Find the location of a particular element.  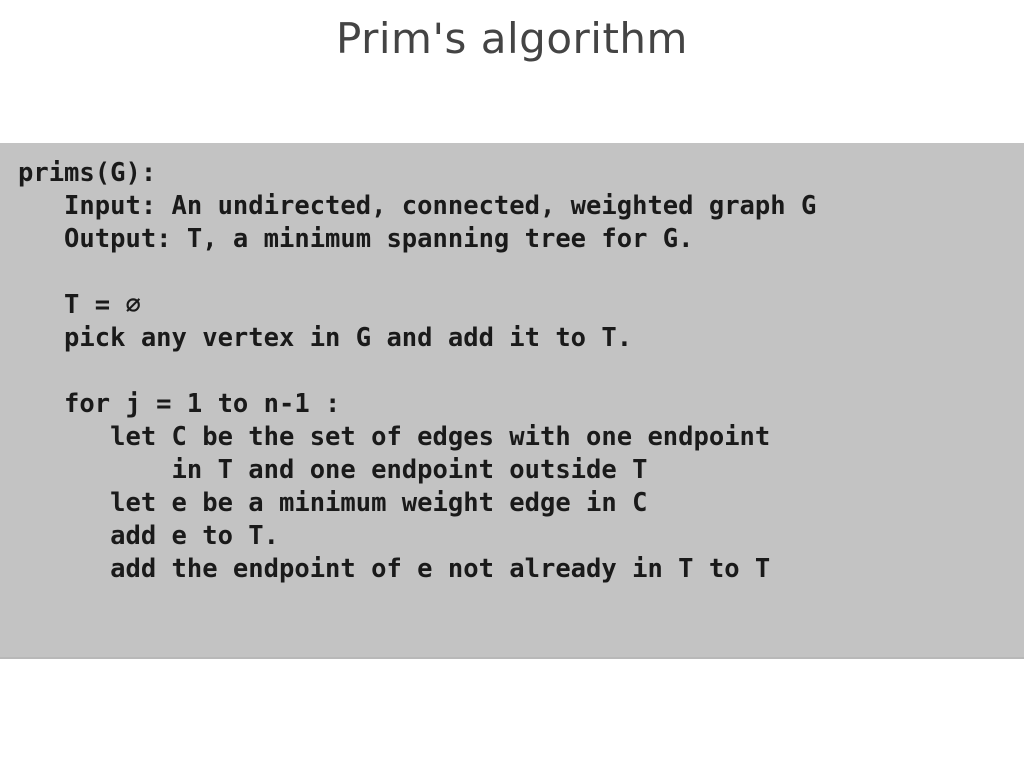

code-line: T = ∅ is located at coordinates (79, 305).